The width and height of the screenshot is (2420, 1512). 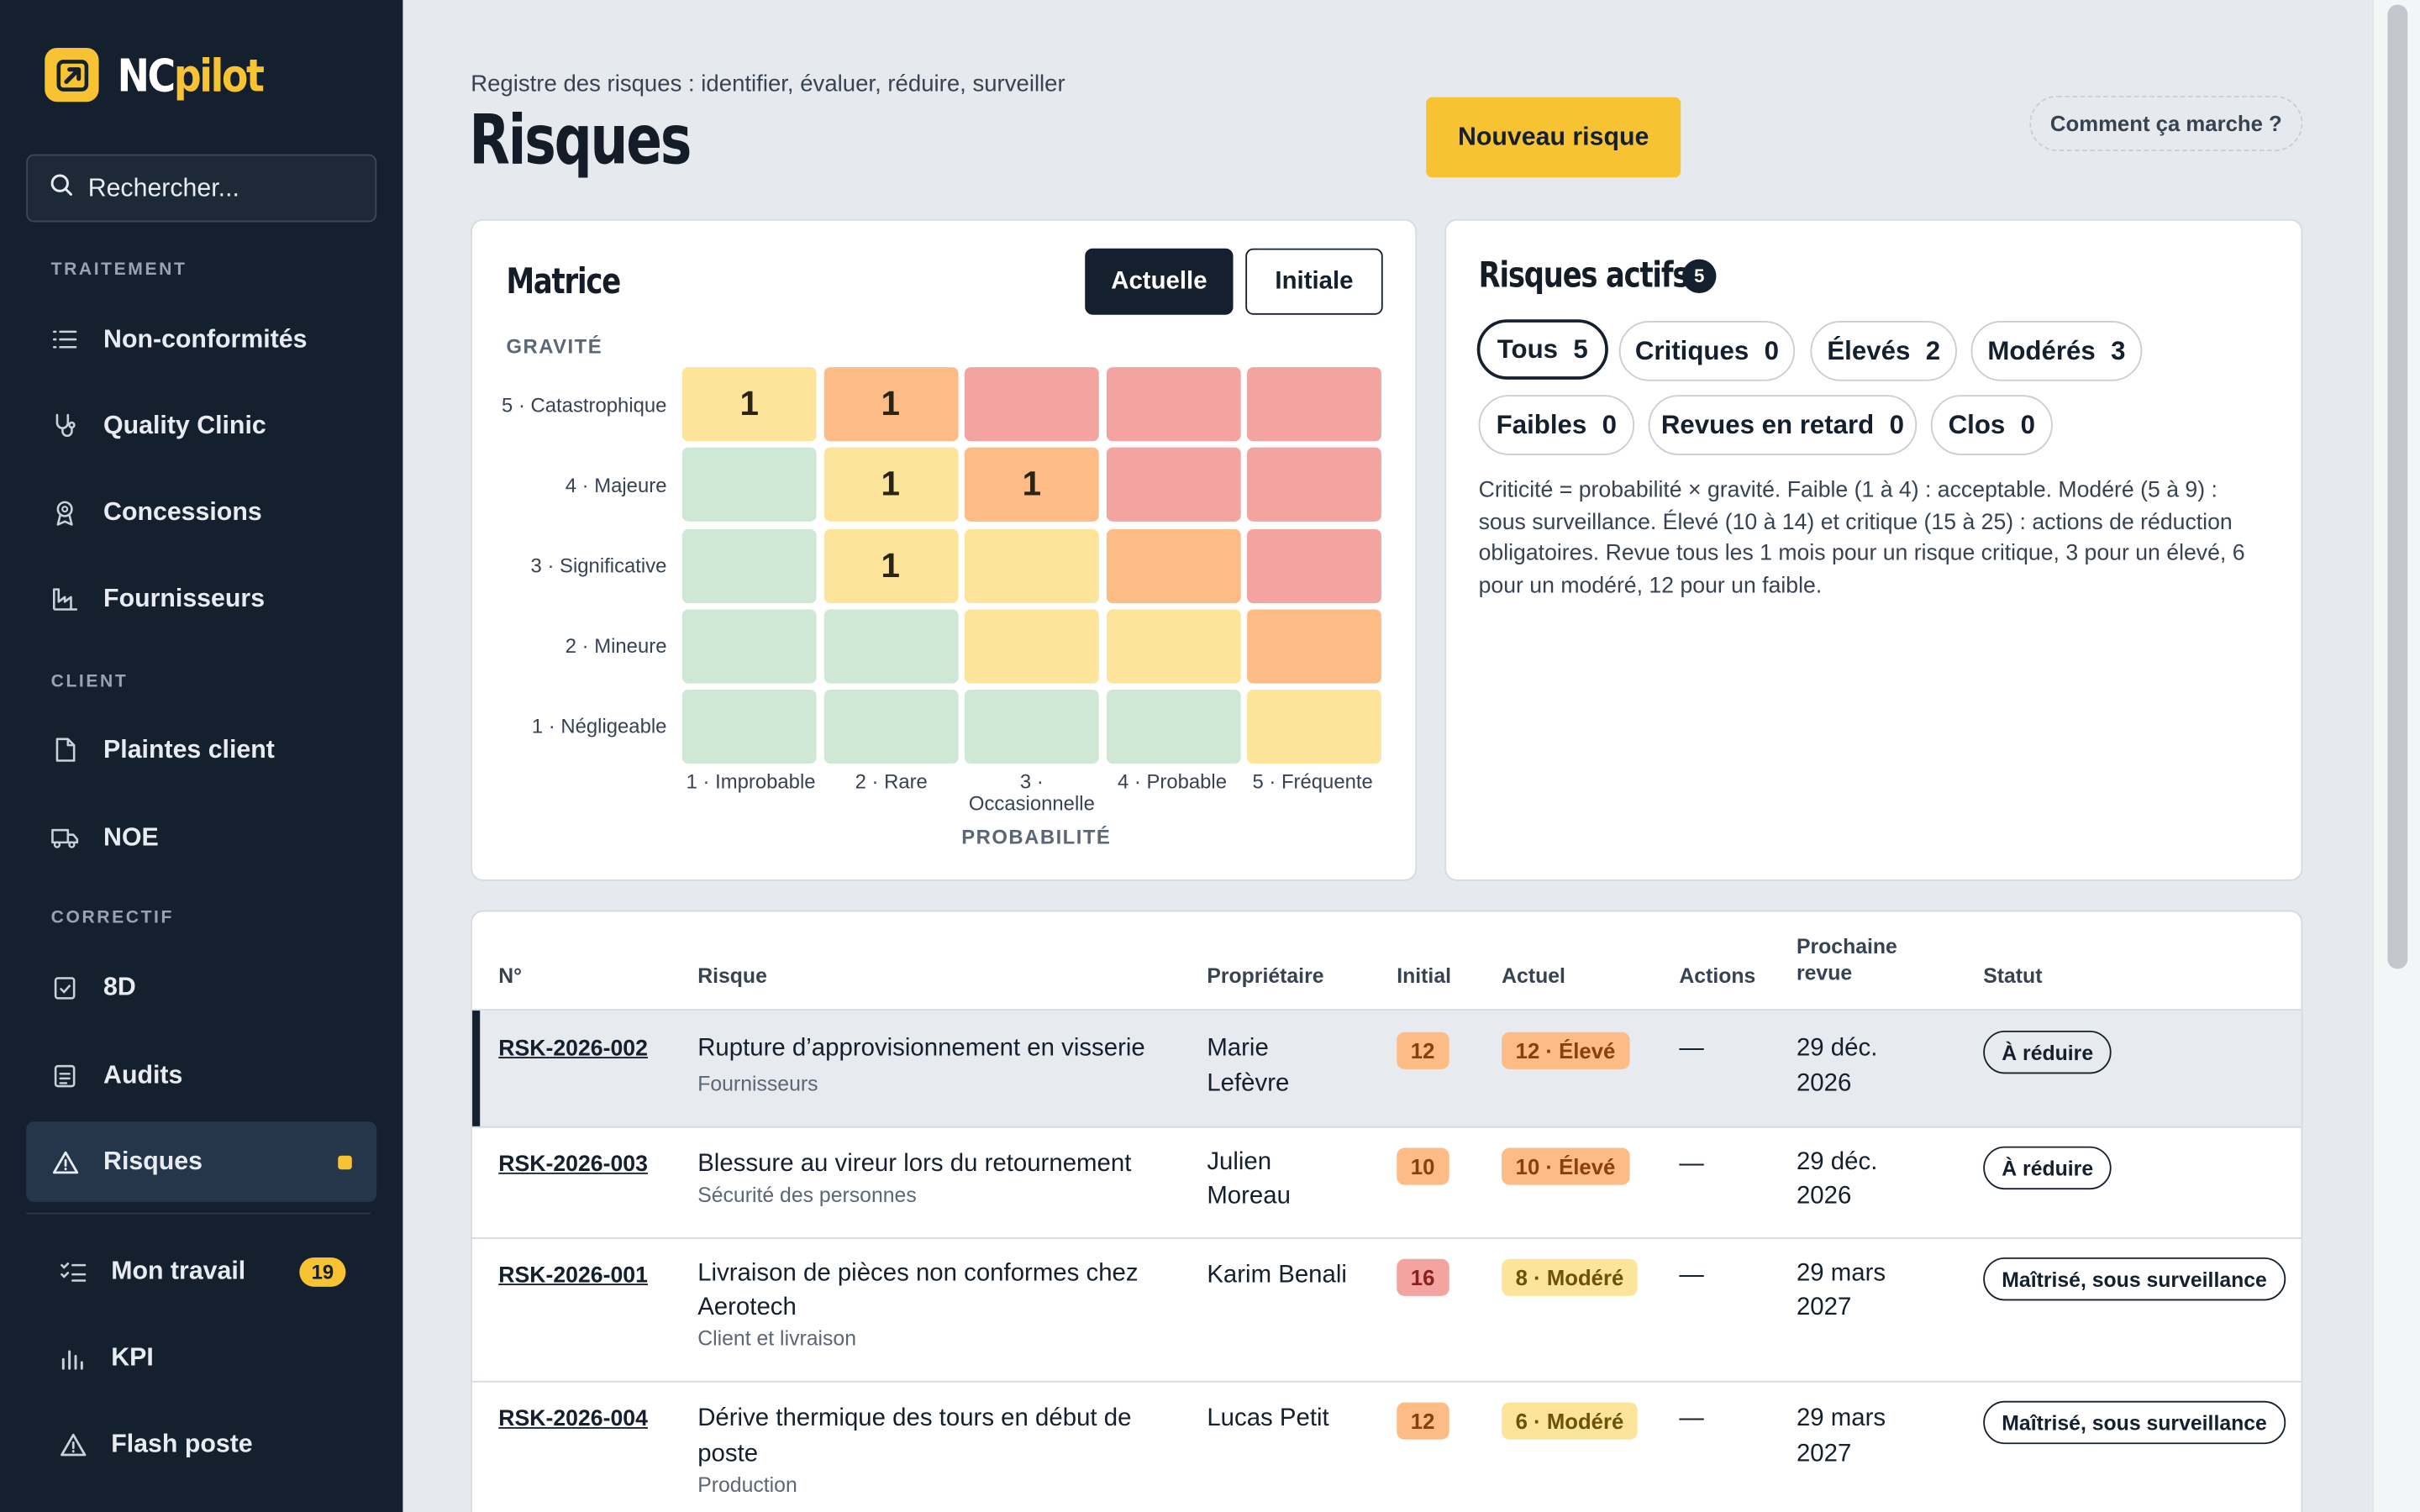 I want to click on current-score-pill: 6 · Modéré, so click(x=1570, y=1421).